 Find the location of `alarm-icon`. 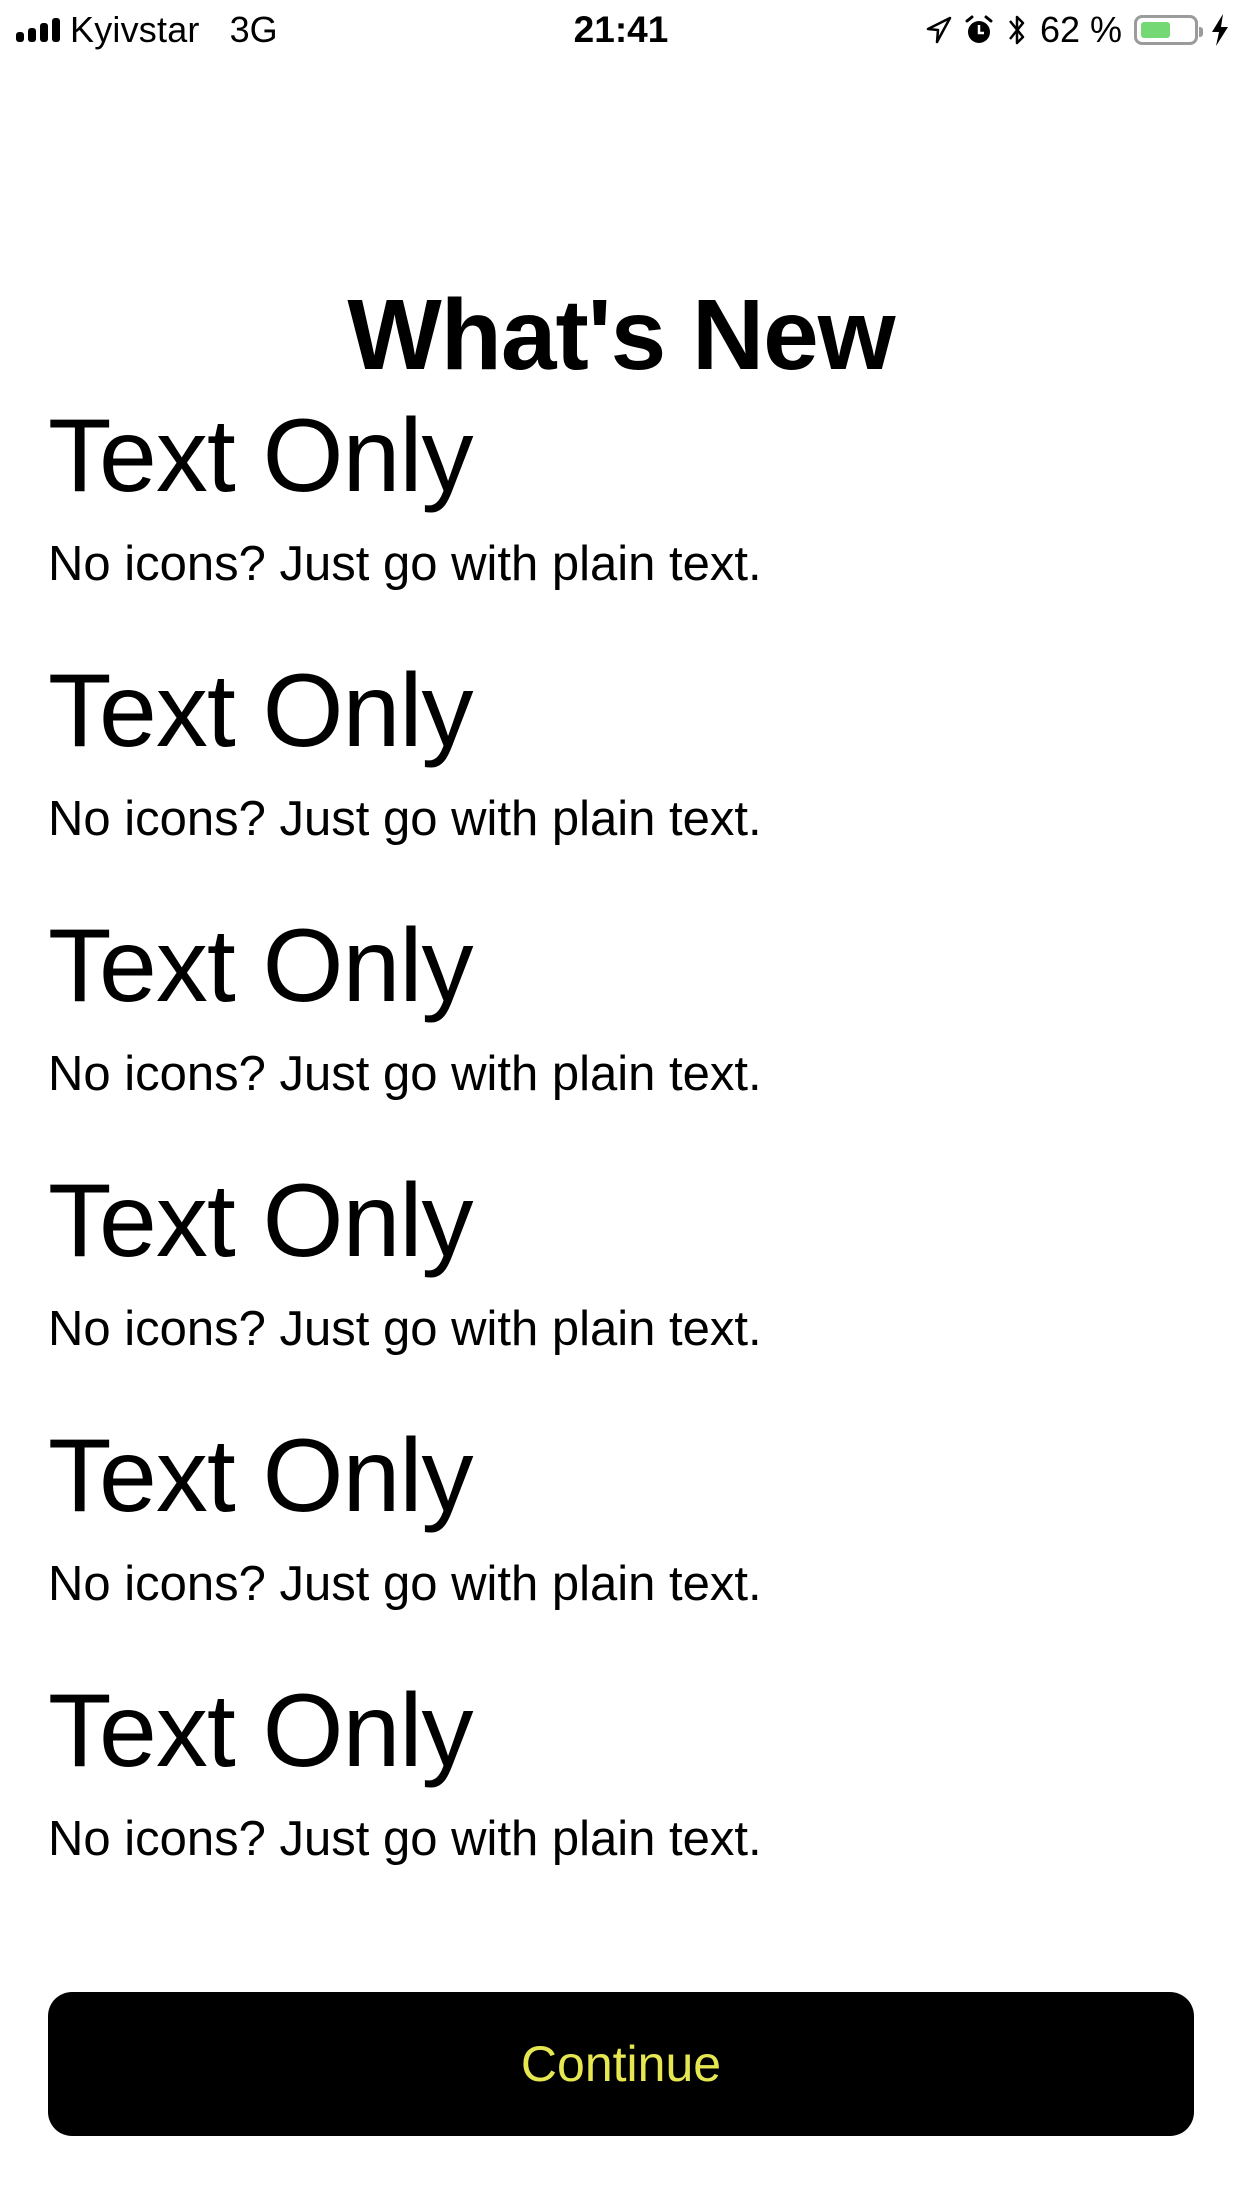

alarm-icon is located at coordinates (979, 30).